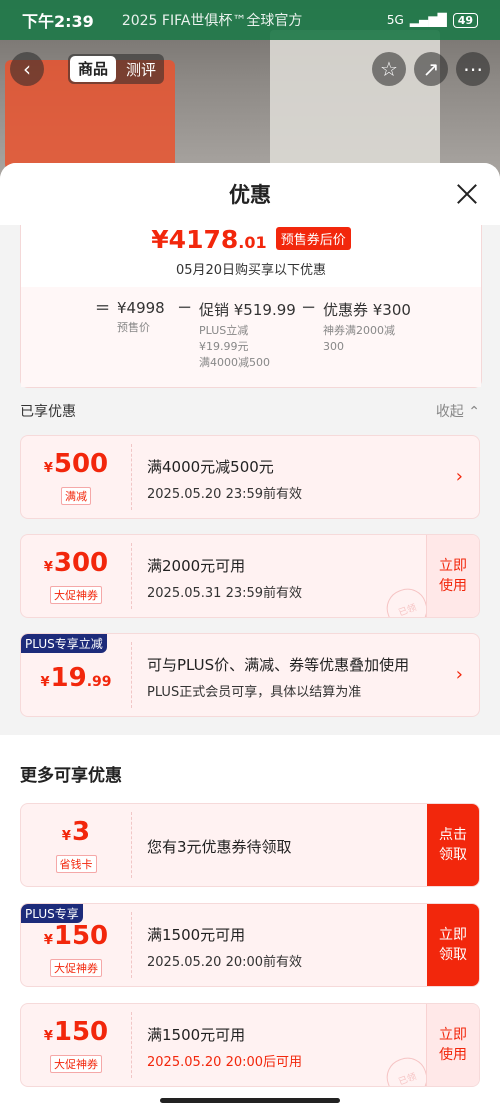 The image size is (500, 1111). I want to click on coupon-title: 您有3元优惠券待领取, so click(219, 847).